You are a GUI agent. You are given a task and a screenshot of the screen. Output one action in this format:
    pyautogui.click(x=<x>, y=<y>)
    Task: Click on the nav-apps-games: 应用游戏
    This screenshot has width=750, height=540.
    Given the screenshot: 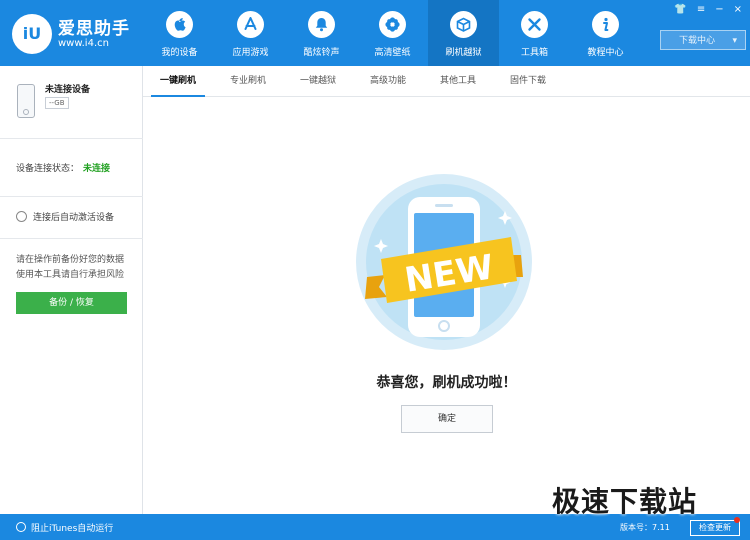 What is the action you would take?
    pyautogui.click(x=250, y=33)
    